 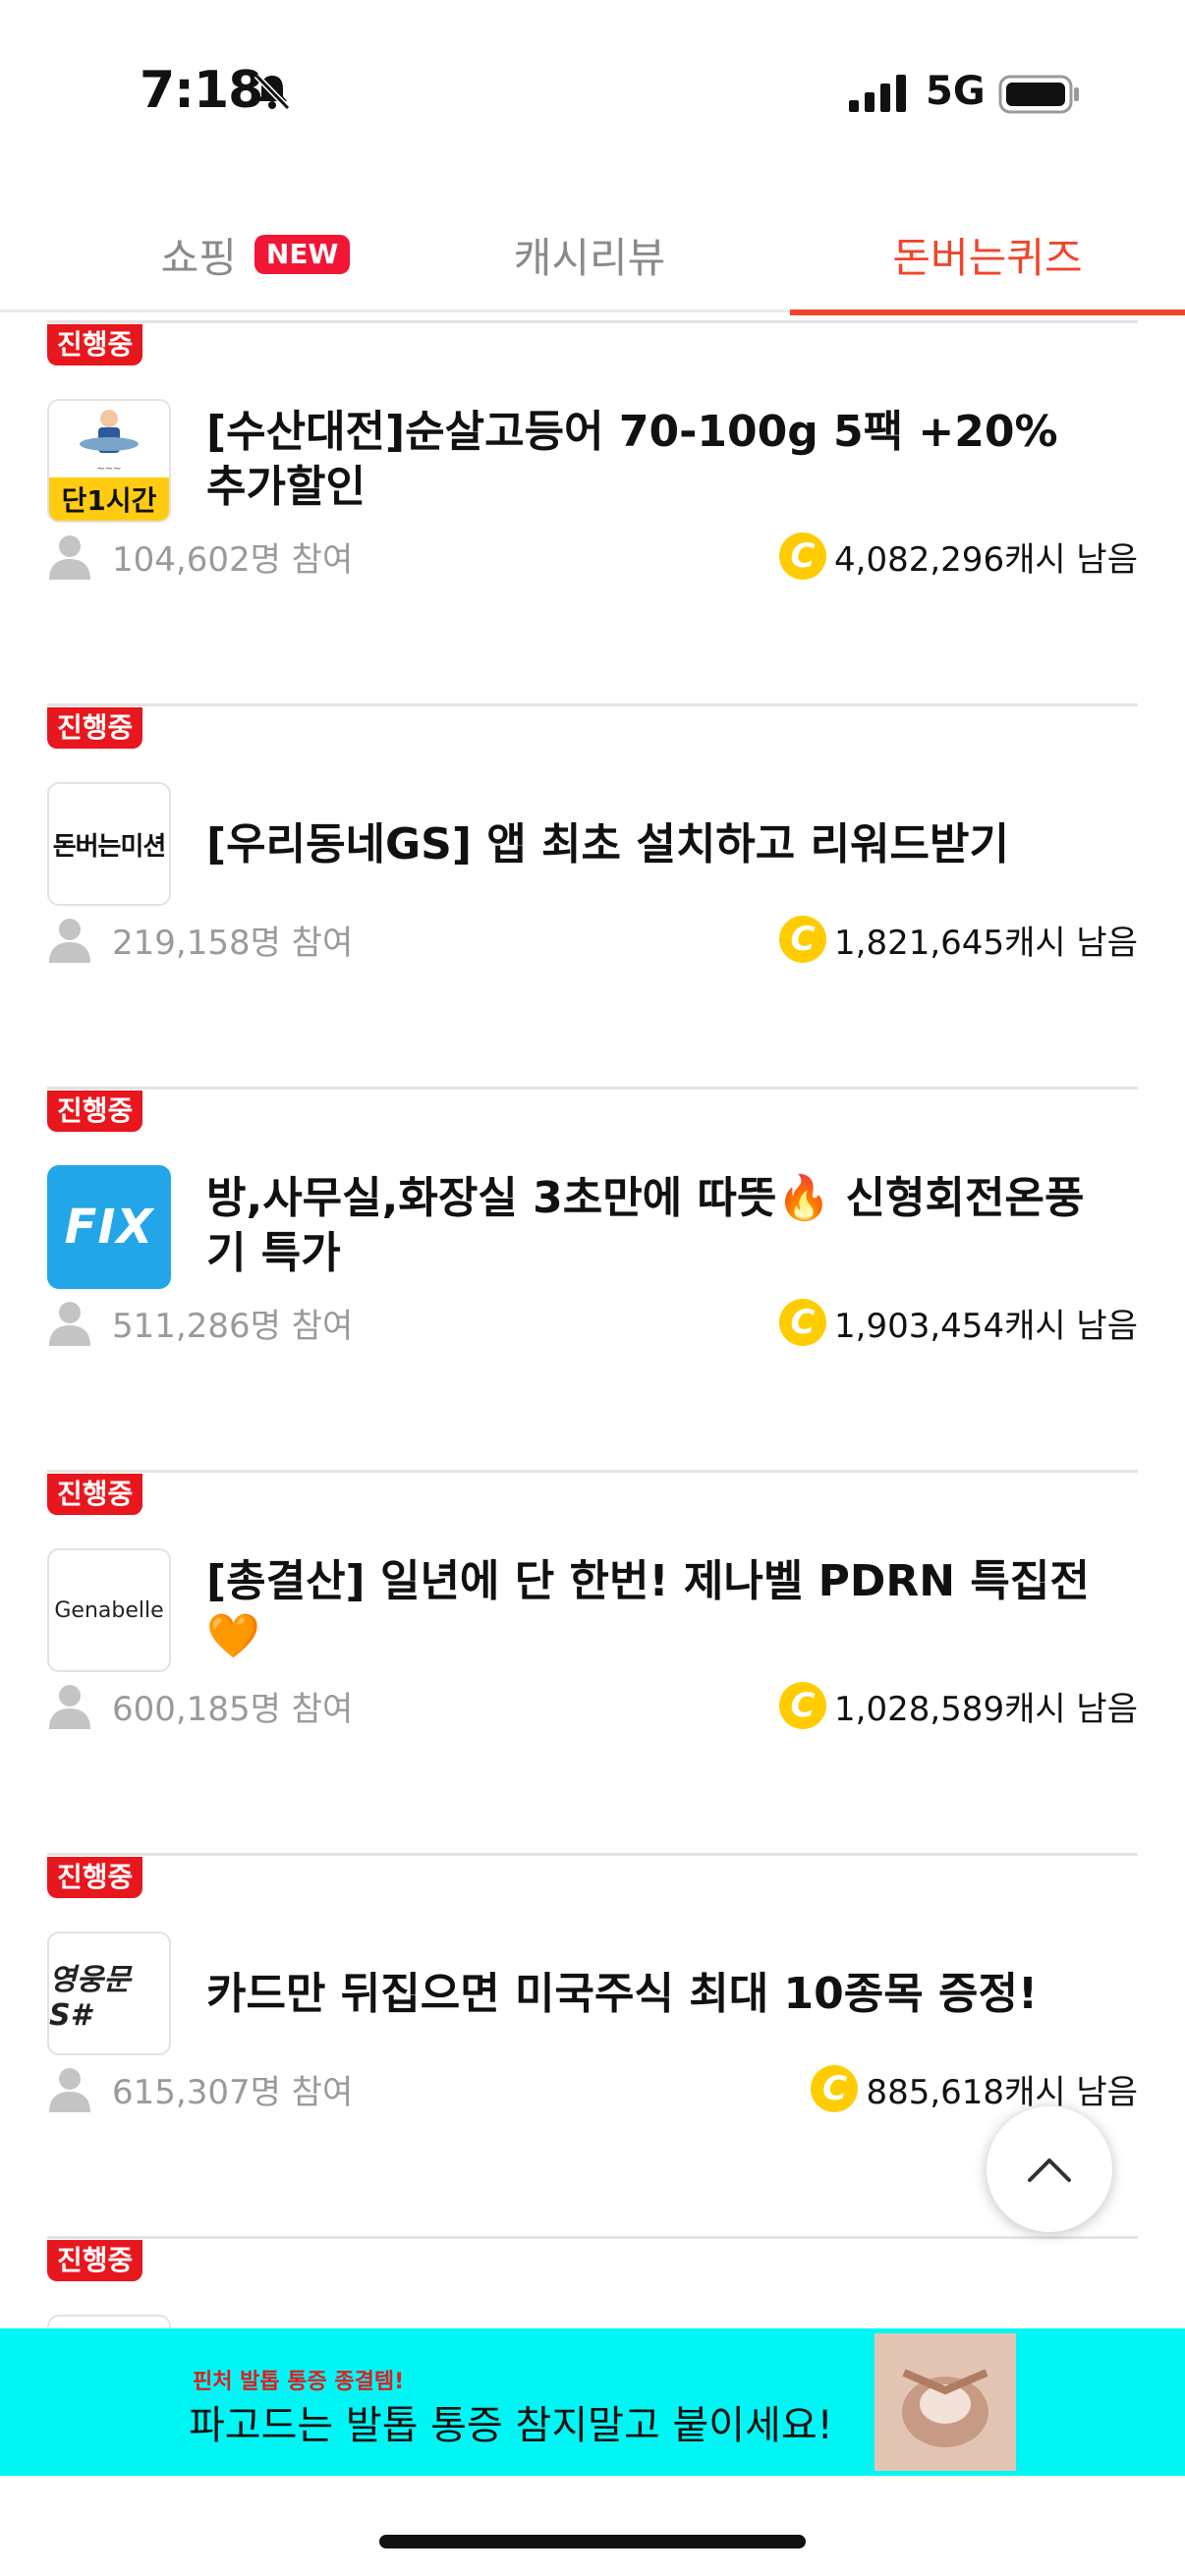 I want to click on tab-cash-review: 캐시리뷰, so click(x=590, y=254).